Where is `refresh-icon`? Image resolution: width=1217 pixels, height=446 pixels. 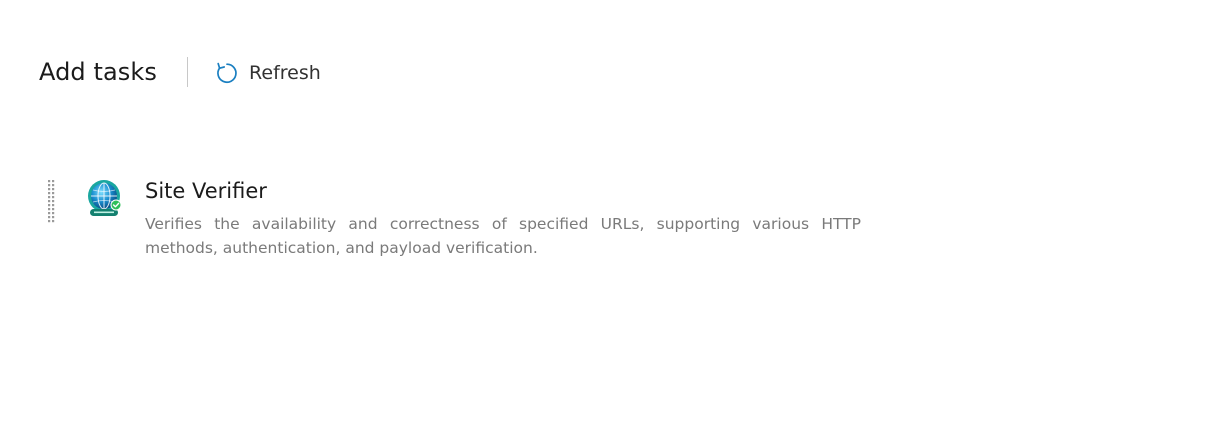 refresh-icon is located at coordinates (227, 73).